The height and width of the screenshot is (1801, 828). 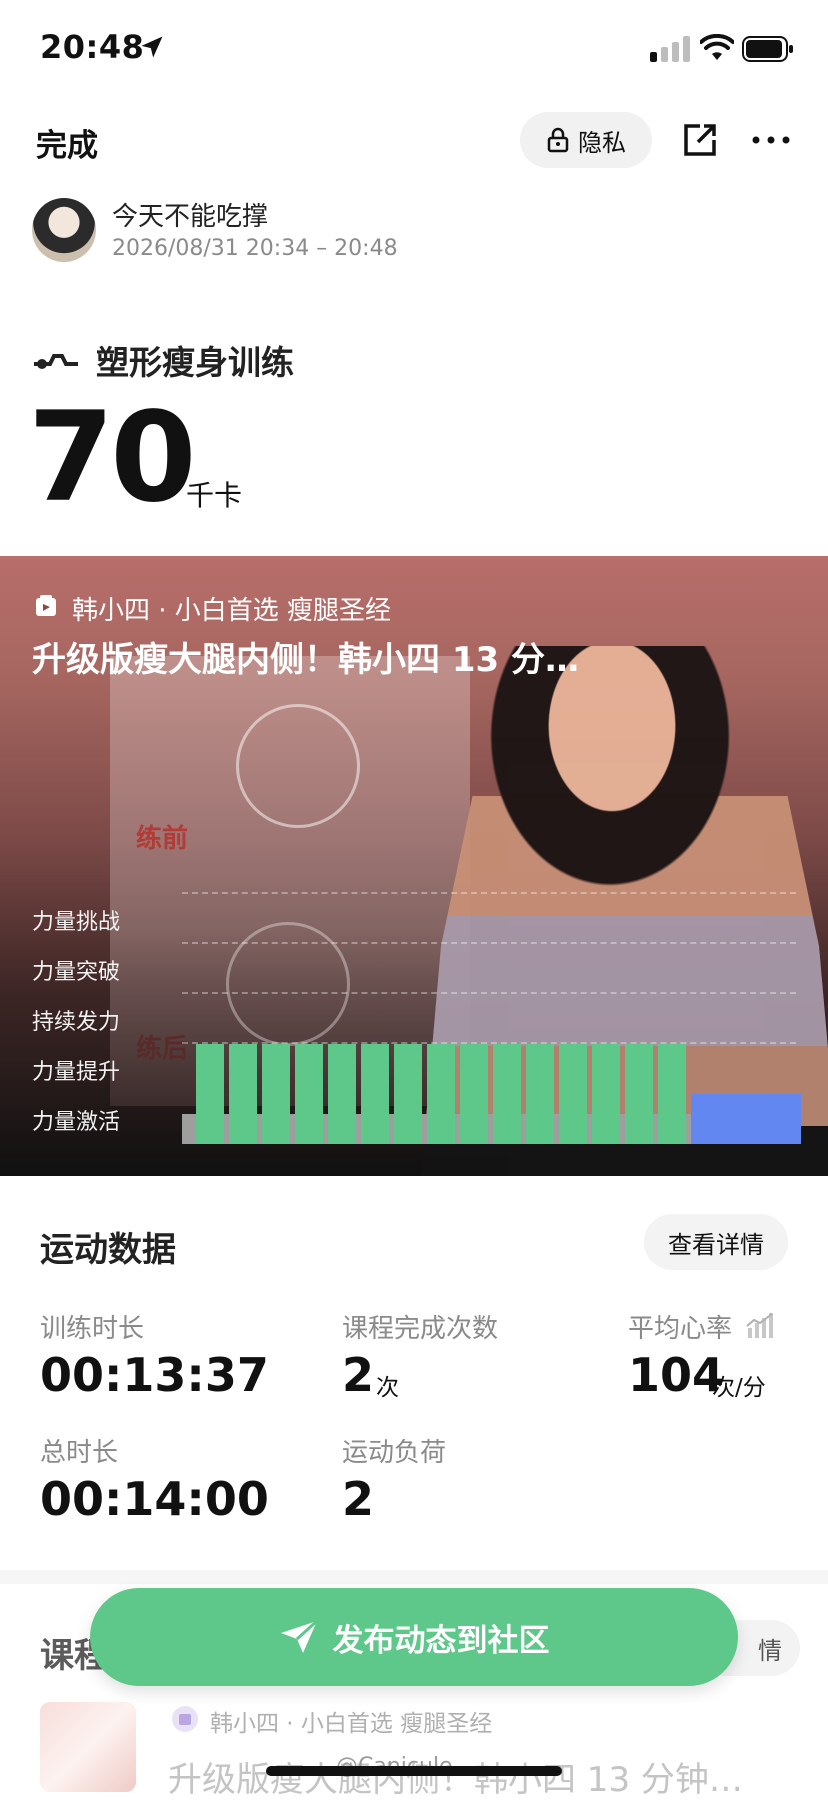 What do you see at coordinates (299, 1636) in the screenshot?
I see `send-icon` at bounding box center [299, 1636].